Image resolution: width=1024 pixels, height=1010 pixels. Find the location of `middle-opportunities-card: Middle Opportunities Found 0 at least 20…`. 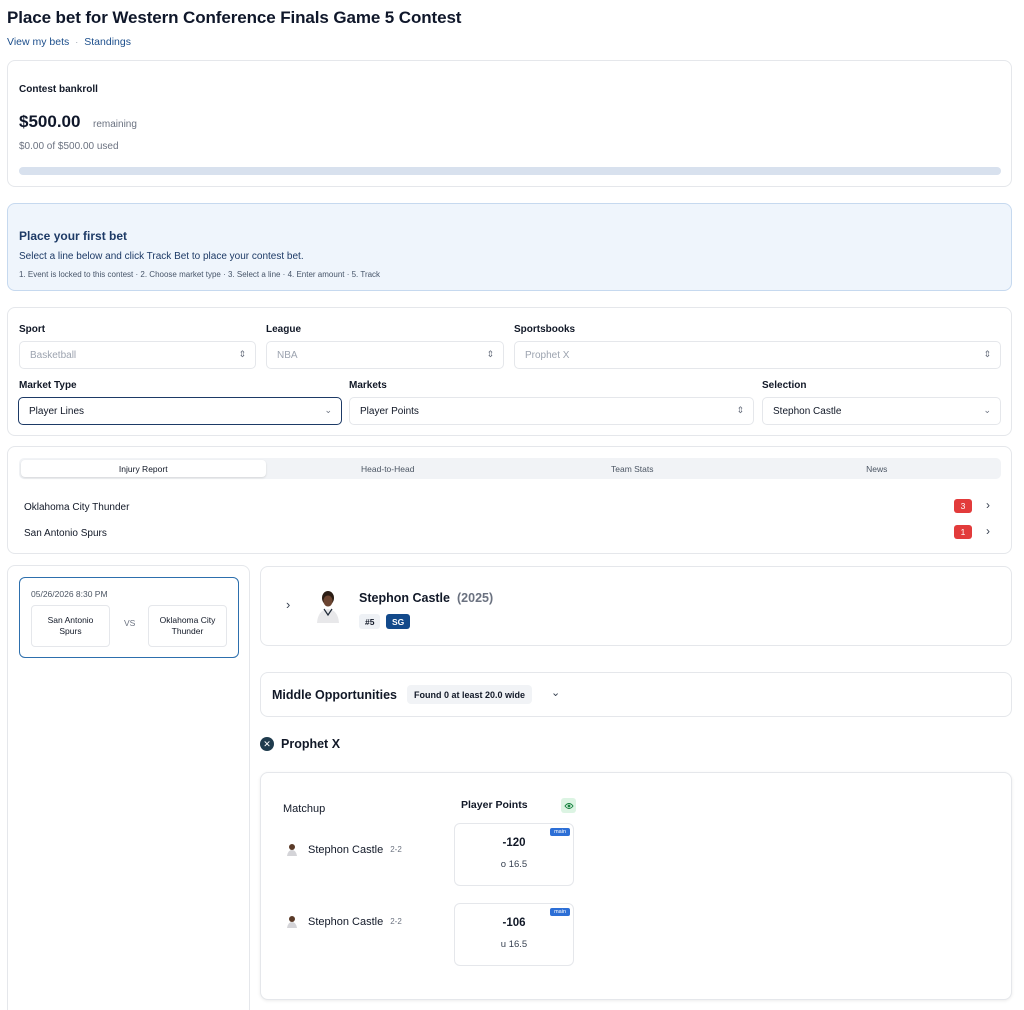

middle-opportunities-card: Middle Opportunities Found 0 at least 20… is located at coordinates (636, 694).